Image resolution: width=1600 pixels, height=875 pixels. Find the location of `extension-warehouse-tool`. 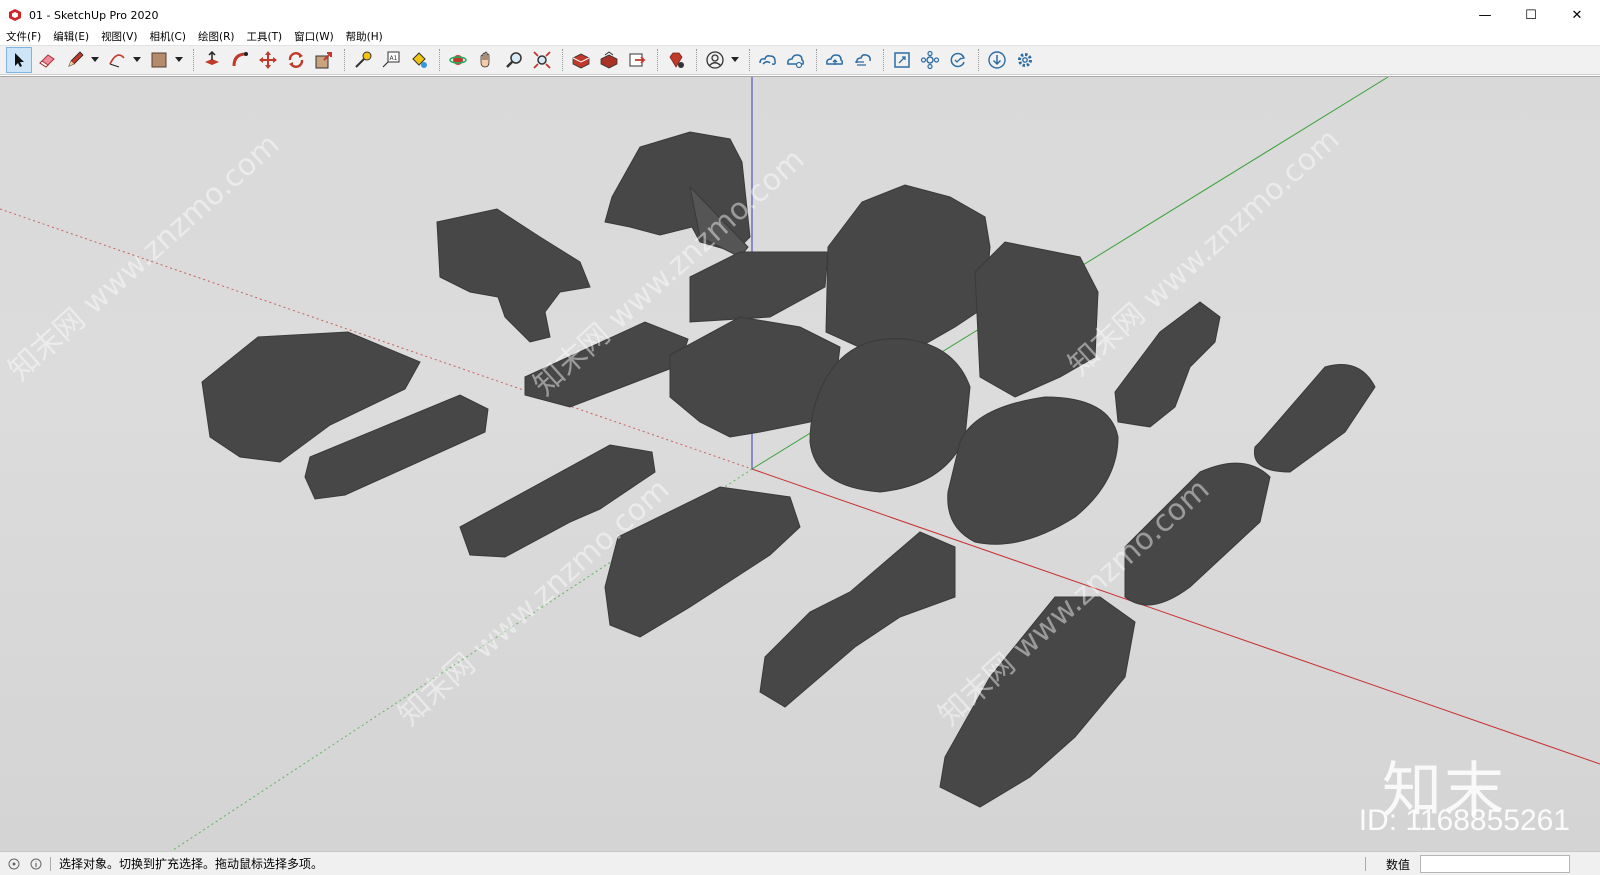

extension-warehouse-tool is located at coordinates (609, 60).